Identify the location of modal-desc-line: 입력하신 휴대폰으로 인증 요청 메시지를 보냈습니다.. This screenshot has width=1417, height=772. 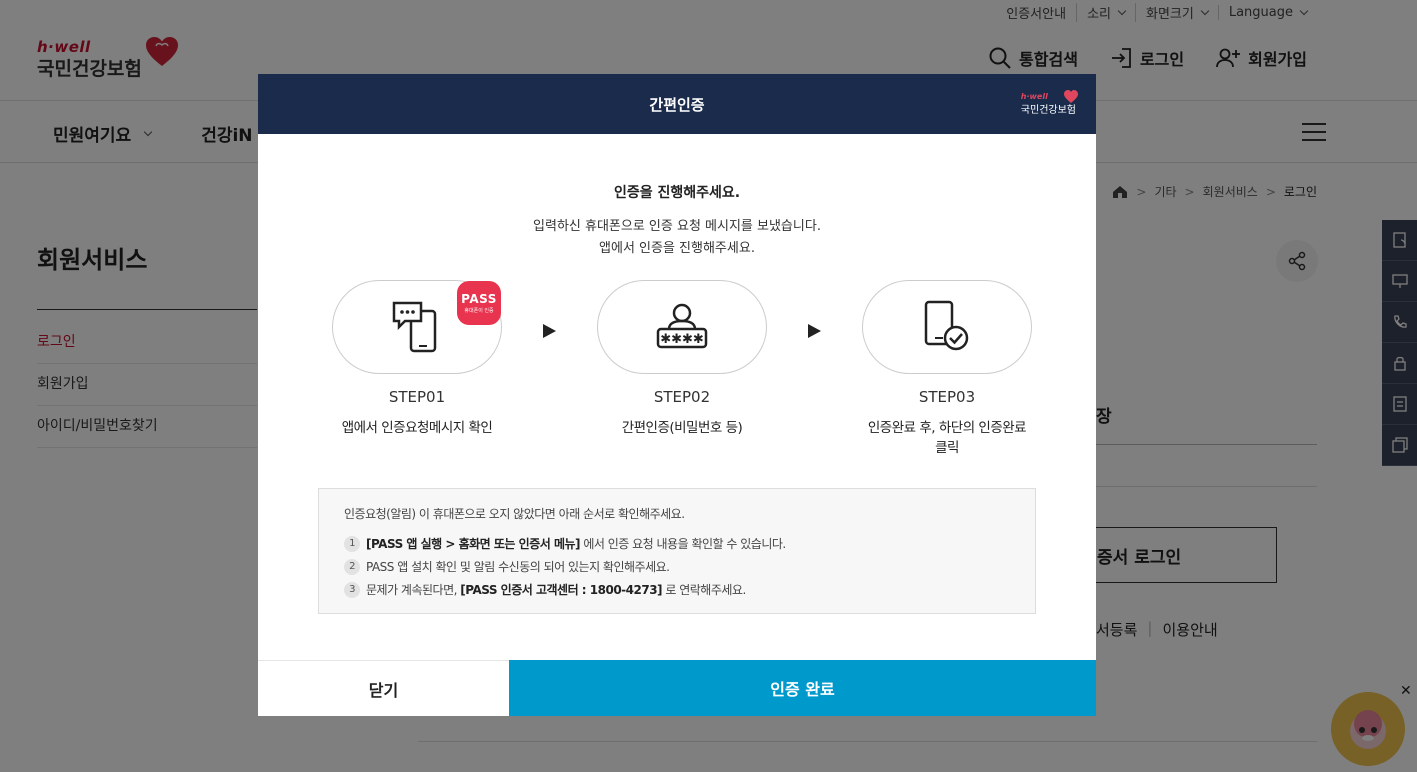
(677, 226).